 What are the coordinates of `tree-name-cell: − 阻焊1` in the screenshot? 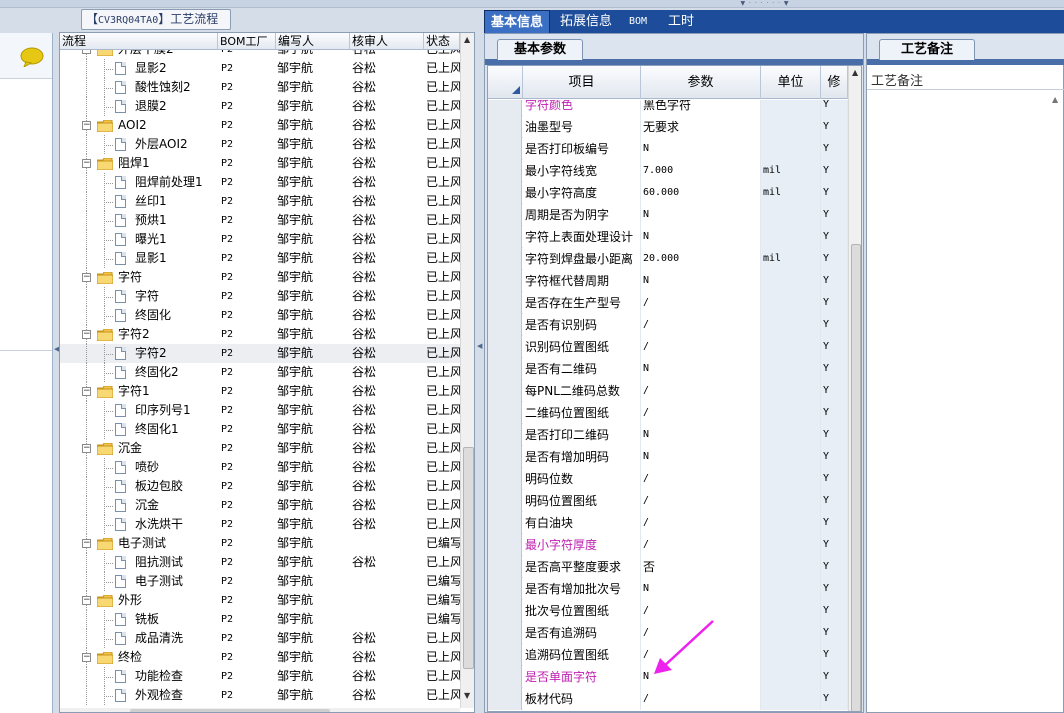 It's located at (138, 163).